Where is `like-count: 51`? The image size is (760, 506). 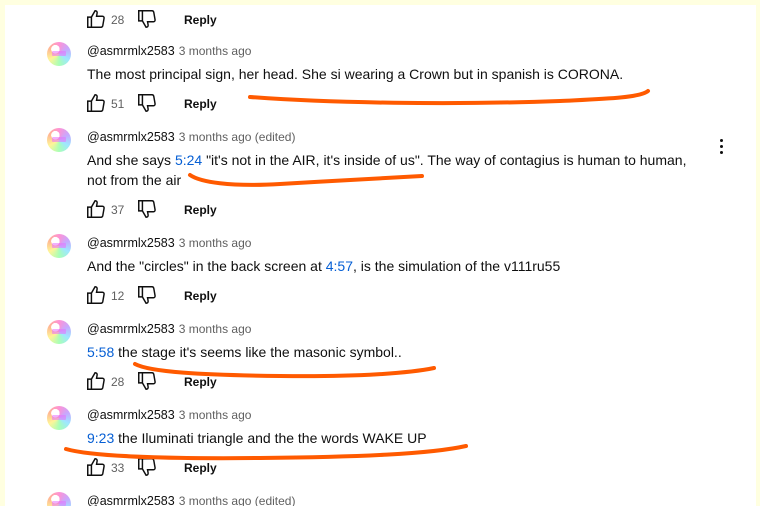
like-count: 51 is located at coordinates (118, 104).